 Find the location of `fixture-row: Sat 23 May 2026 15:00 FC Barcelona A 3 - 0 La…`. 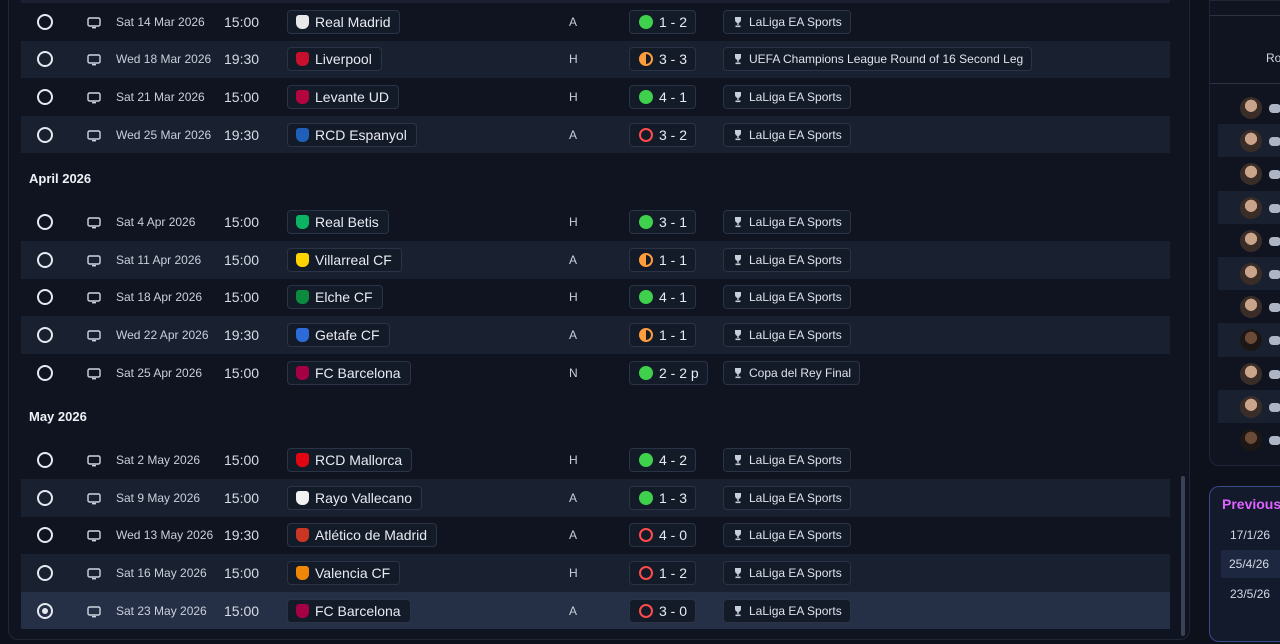

fixture-row: Sat 23 May 2026 15:00 FC Barcelona A 3 - 0 La… is located at coordinates (595, 610).